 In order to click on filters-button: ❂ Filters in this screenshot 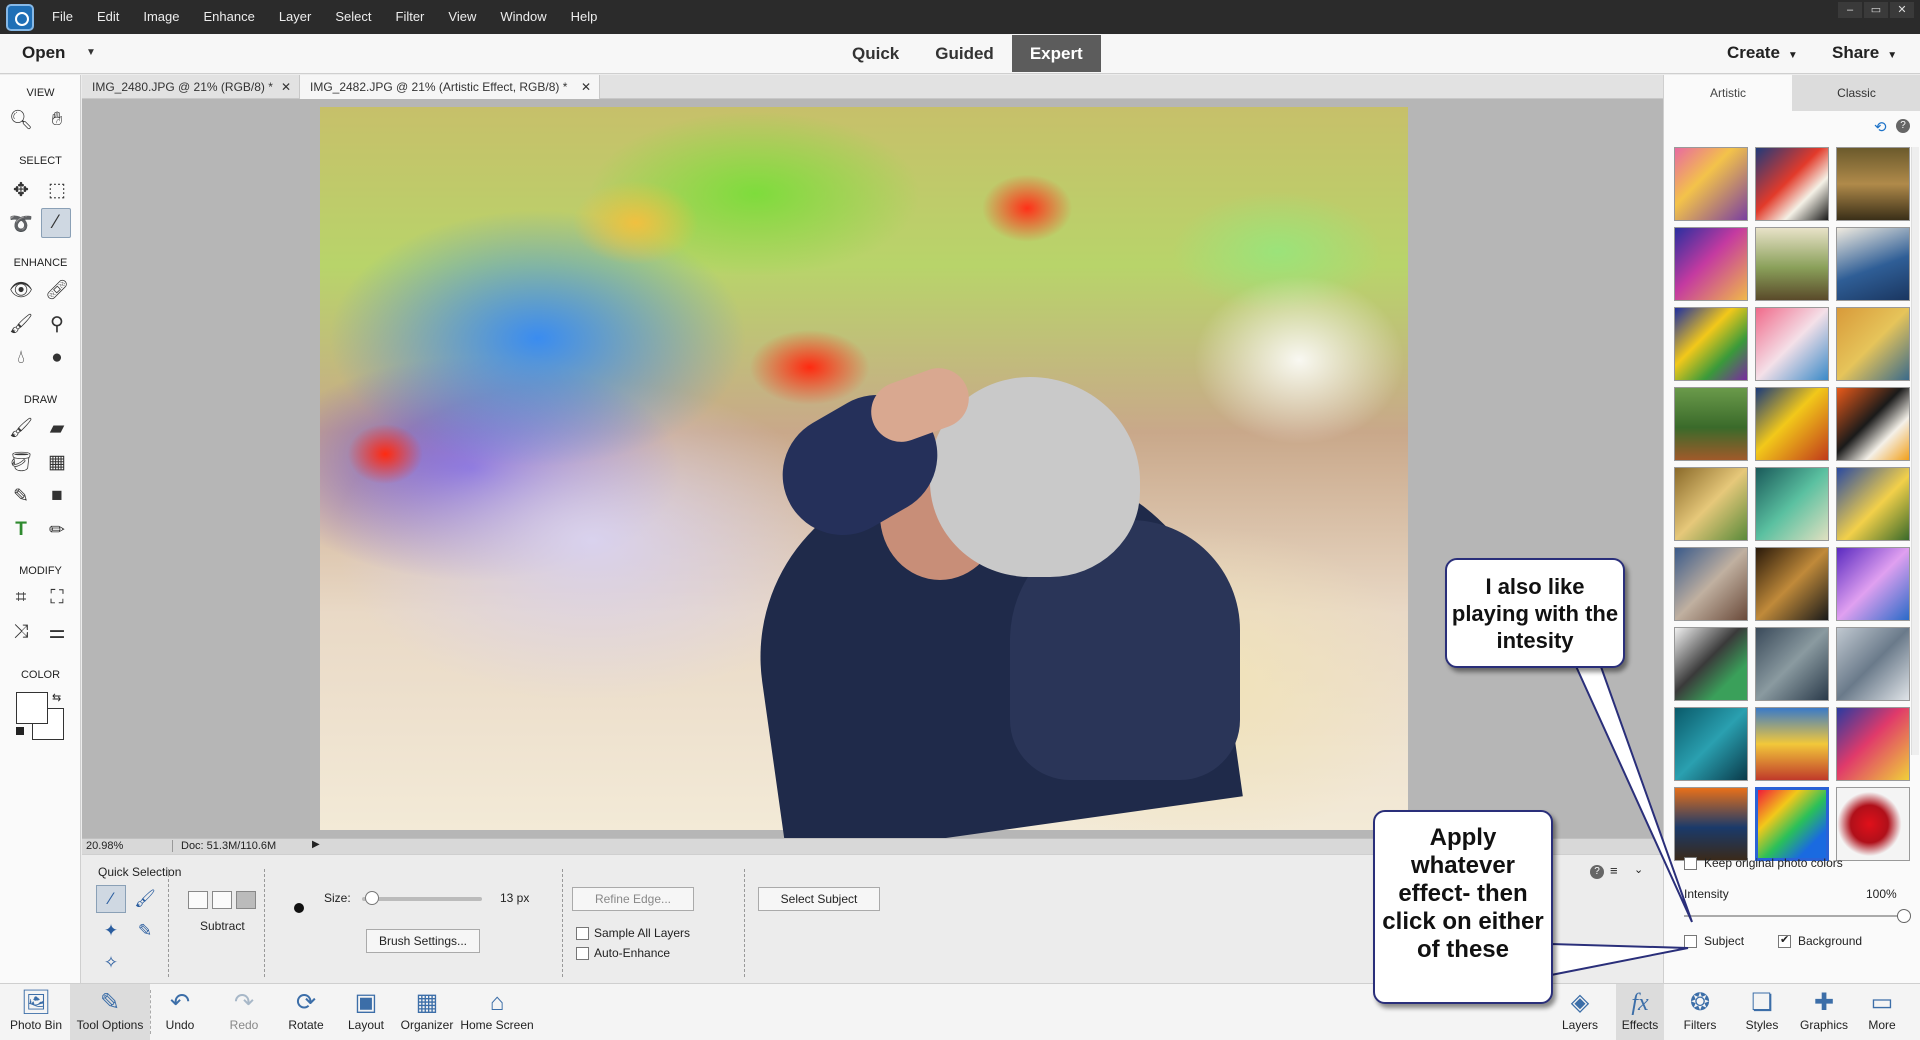, I will do `click(1700, 1012)`.